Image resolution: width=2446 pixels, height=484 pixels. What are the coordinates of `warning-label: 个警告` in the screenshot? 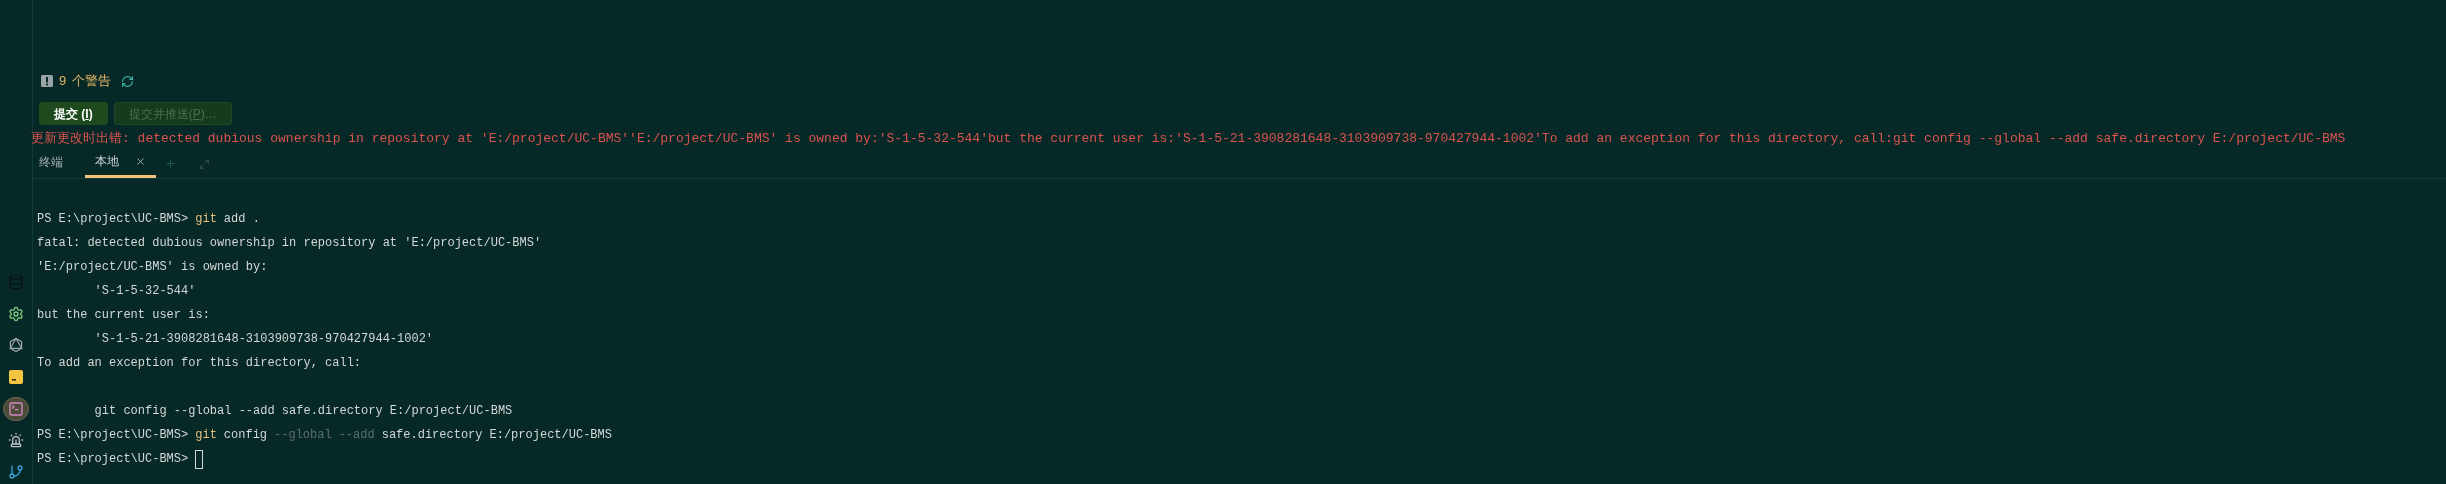 It's located at (92, 81).